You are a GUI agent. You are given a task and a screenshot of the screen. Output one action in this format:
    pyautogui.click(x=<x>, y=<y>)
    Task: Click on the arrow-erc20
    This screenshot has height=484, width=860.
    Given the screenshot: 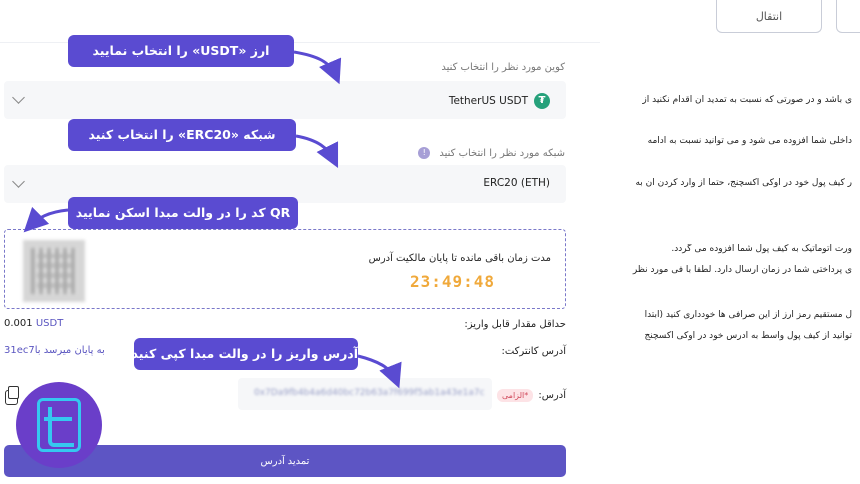 What is the action you would take?
    pyautogui.click(x=317, y=151)
    